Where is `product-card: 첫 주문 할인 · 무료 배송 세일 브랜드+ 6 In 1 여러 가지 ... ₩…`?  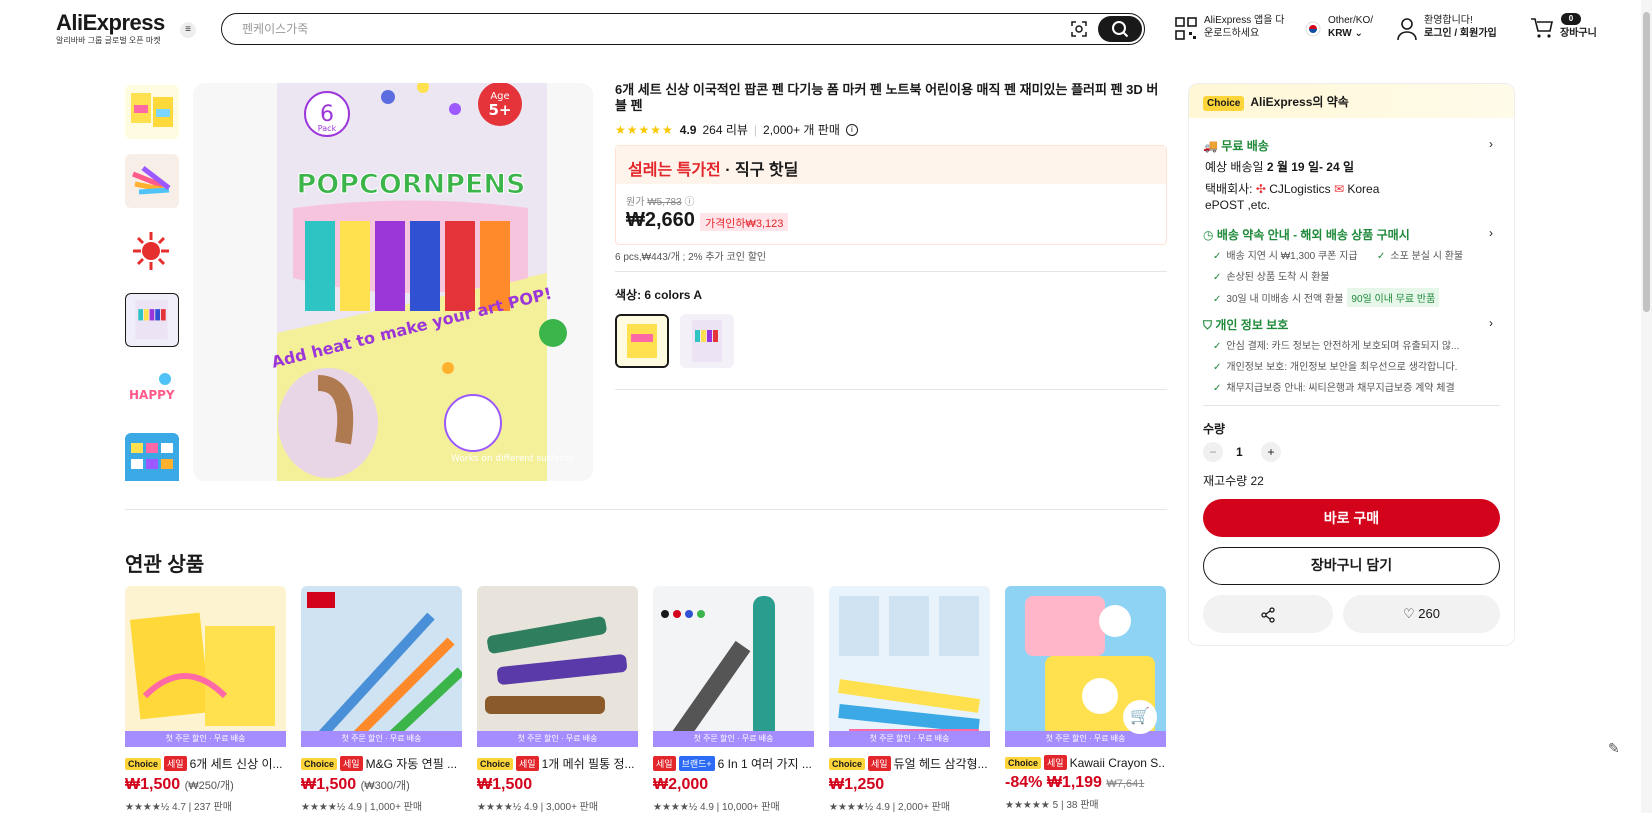
product-card: 첫 주문 할인 · 무료 배송 세일 브랜드+ 6 In 1 여러 가지 ... ₩… is located at coordinates (733, 699).